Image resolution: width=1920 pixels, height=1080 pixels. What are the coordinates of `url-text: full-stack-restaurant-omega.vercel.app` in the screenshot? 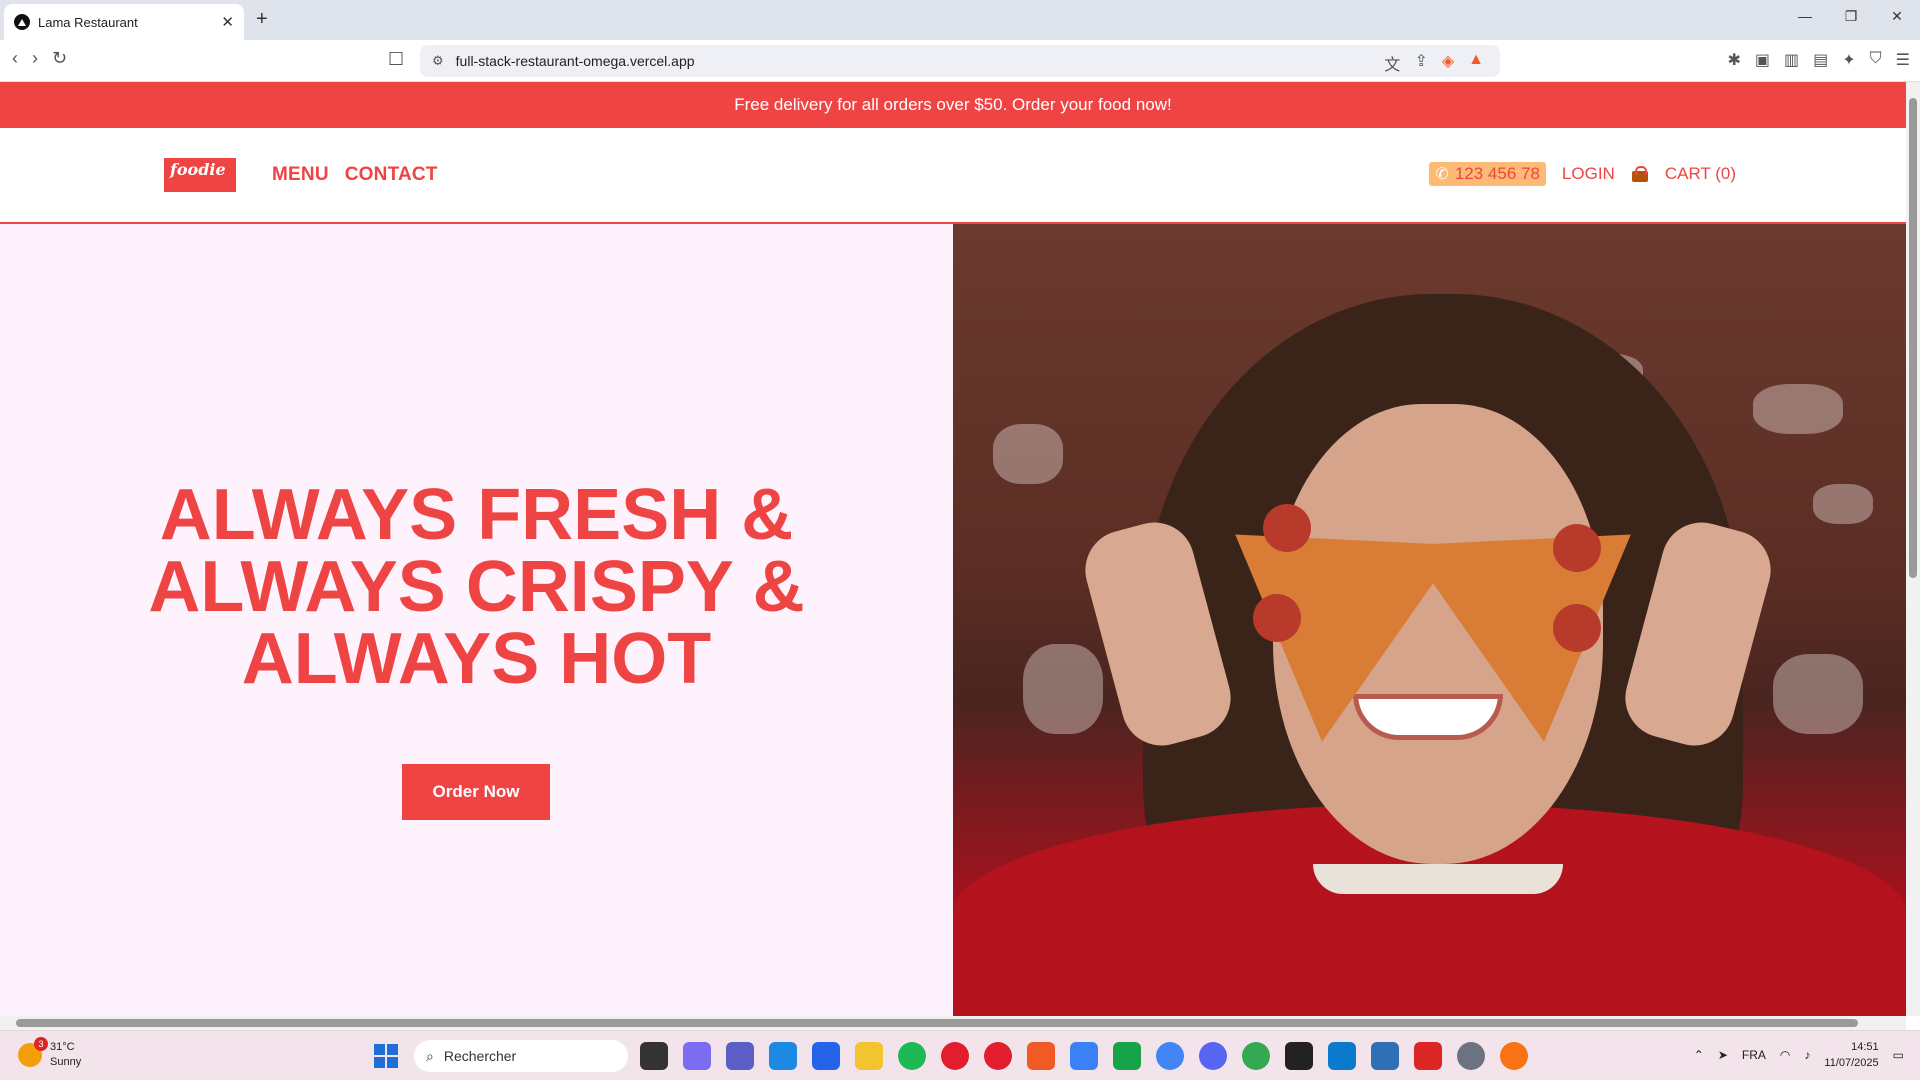 It's located at (575, 61).